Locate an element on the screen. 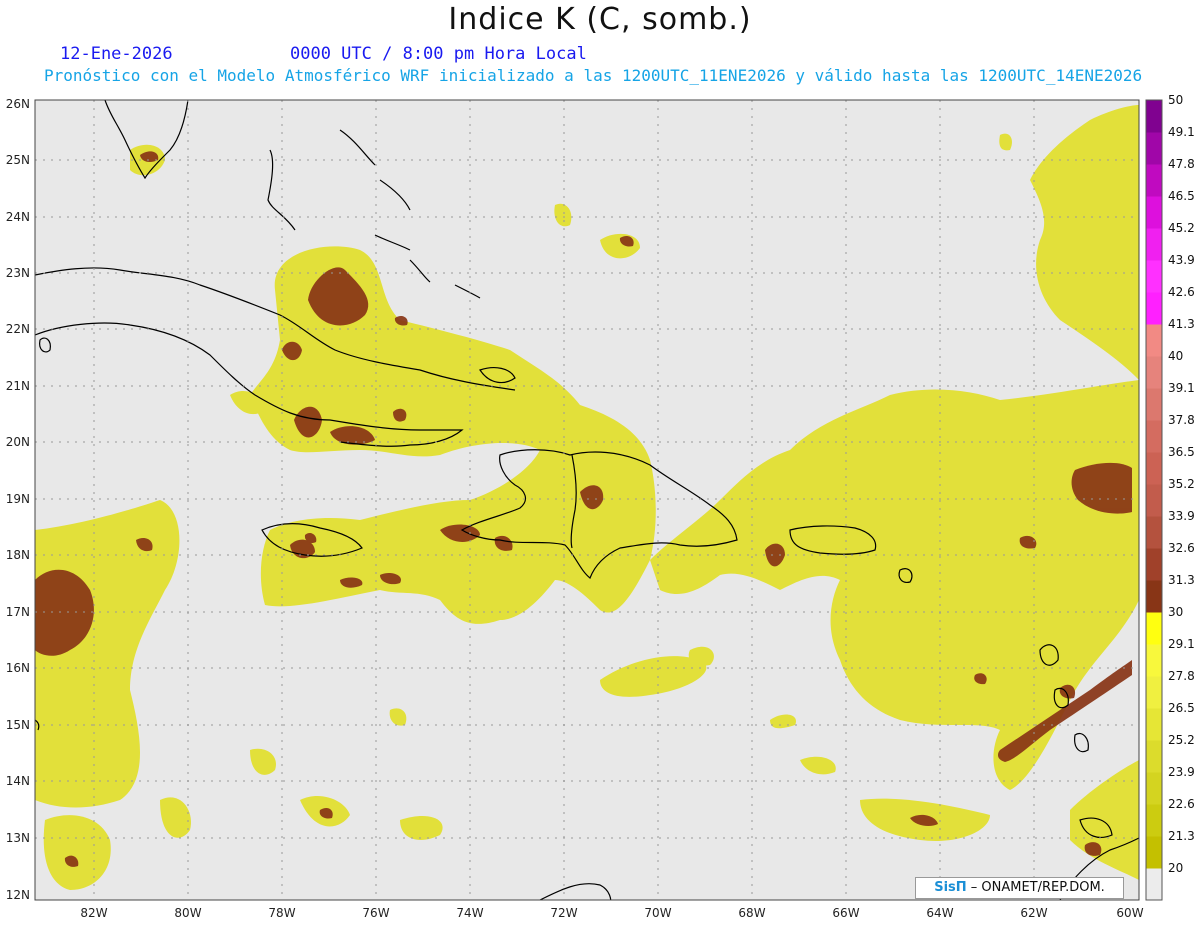  colorbar-label: 25.2 is located at coordinates (1181, 740).